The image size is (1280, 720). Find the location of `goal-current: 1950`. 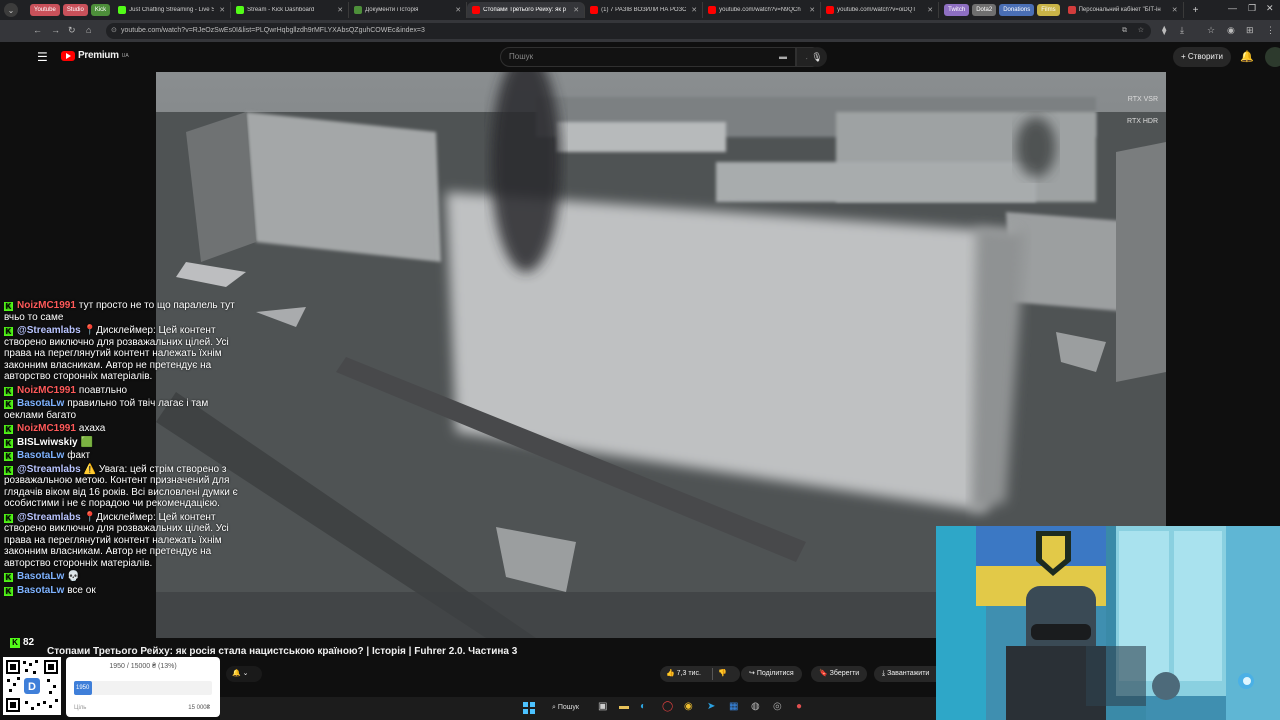

goal-current: 1950 is located at coordinates (83, 688).